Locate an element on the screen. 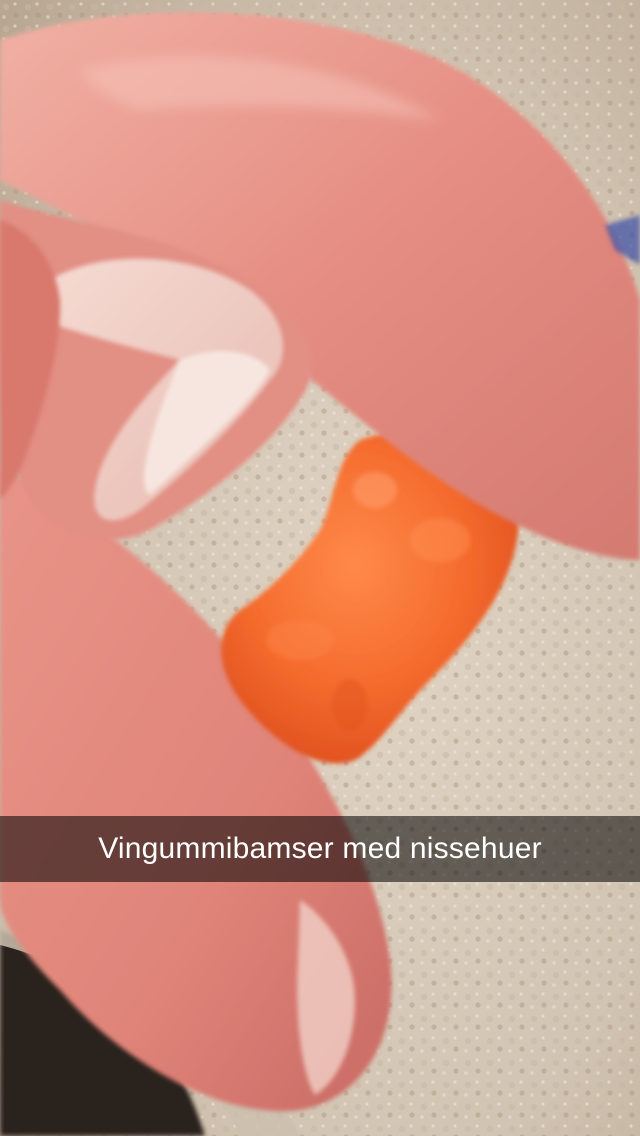 The height and width of the screenshot is (1136, 640). caption-text: Vingummibamser med nissehuer is located at coordinates (320, 848).